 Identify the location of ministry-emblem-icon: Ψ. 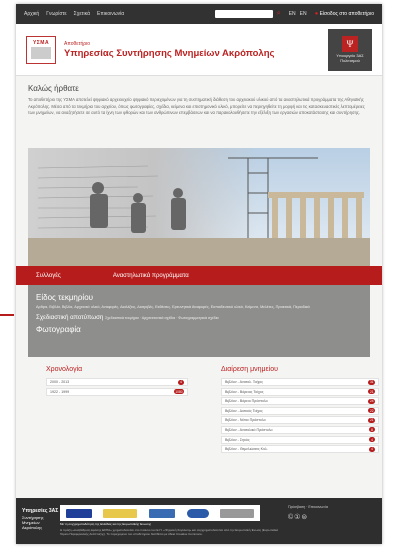
(350, 43).